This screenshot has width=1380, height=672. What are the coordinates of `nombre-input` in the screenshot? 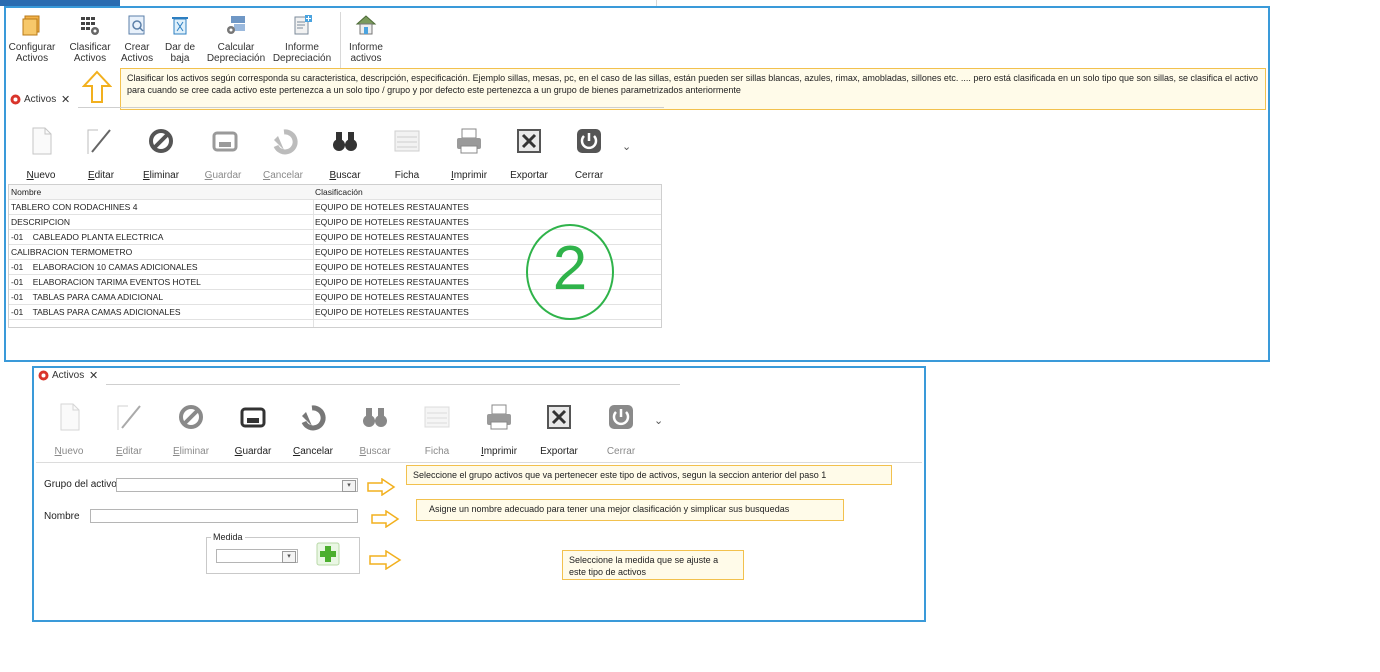 It's located at (224, 516).